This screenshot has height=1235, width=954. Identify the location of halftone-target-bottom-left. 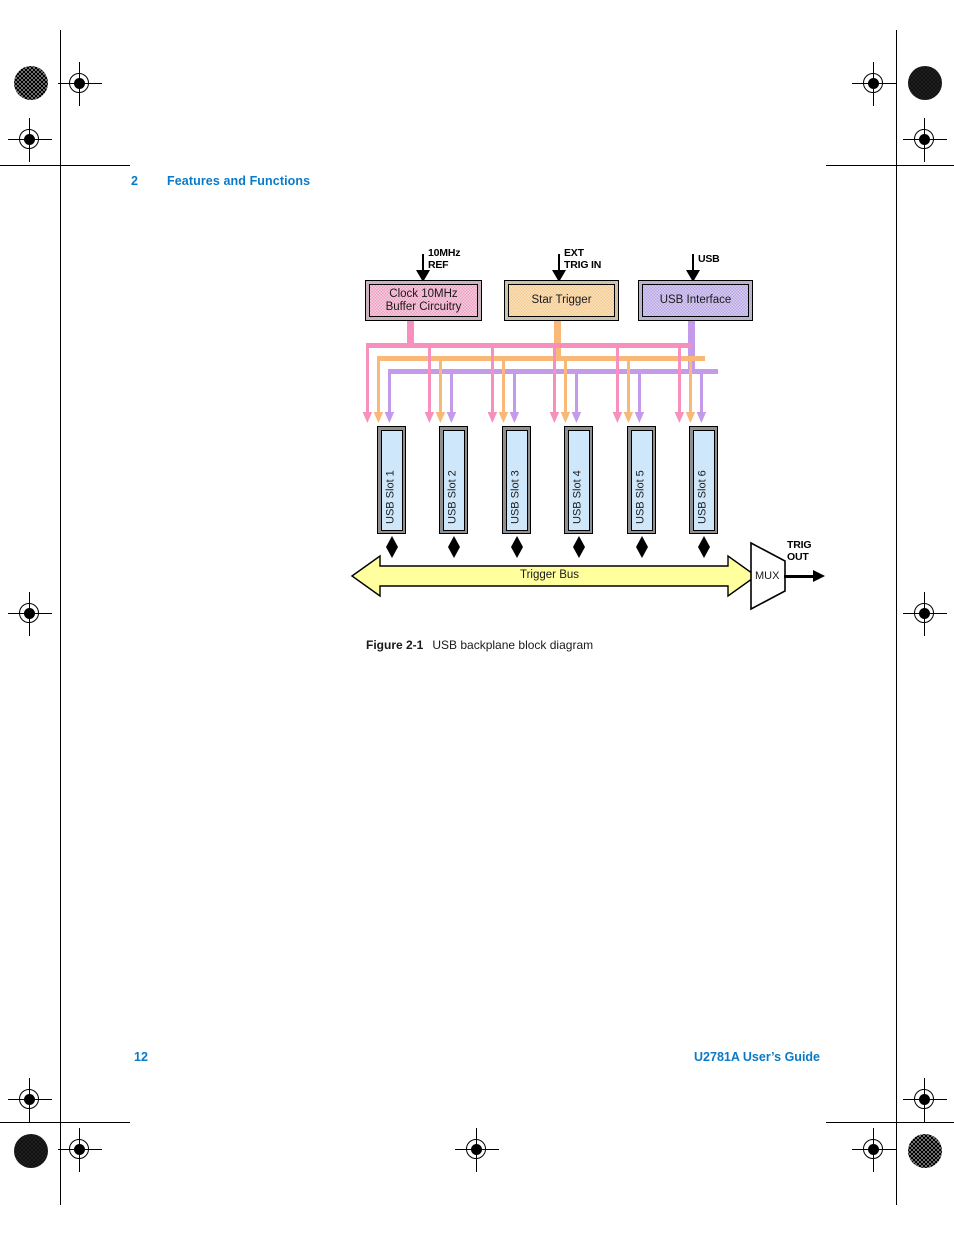
(31, 1151).